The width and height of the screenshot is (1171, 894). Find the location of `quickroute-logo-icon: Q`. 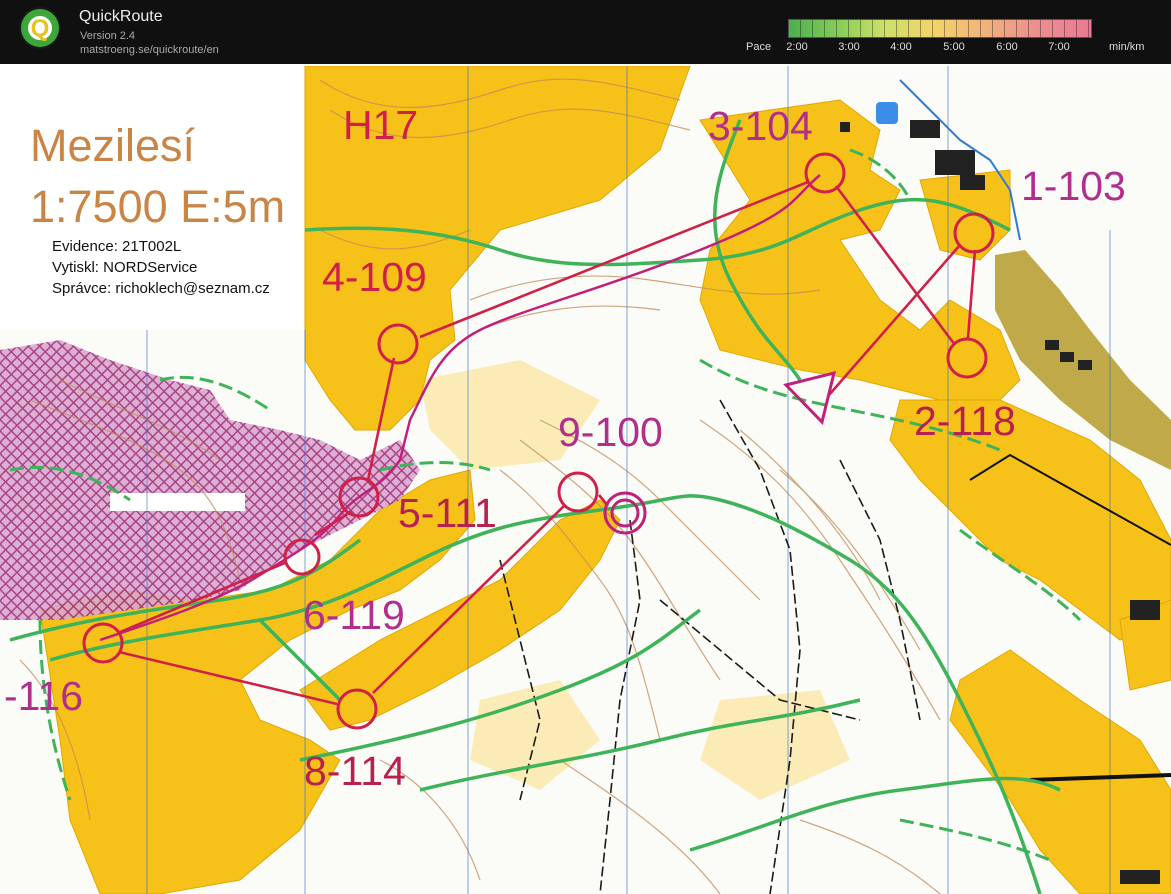

quickroute-logo-icon: Q is located at coordinates (40, 28).